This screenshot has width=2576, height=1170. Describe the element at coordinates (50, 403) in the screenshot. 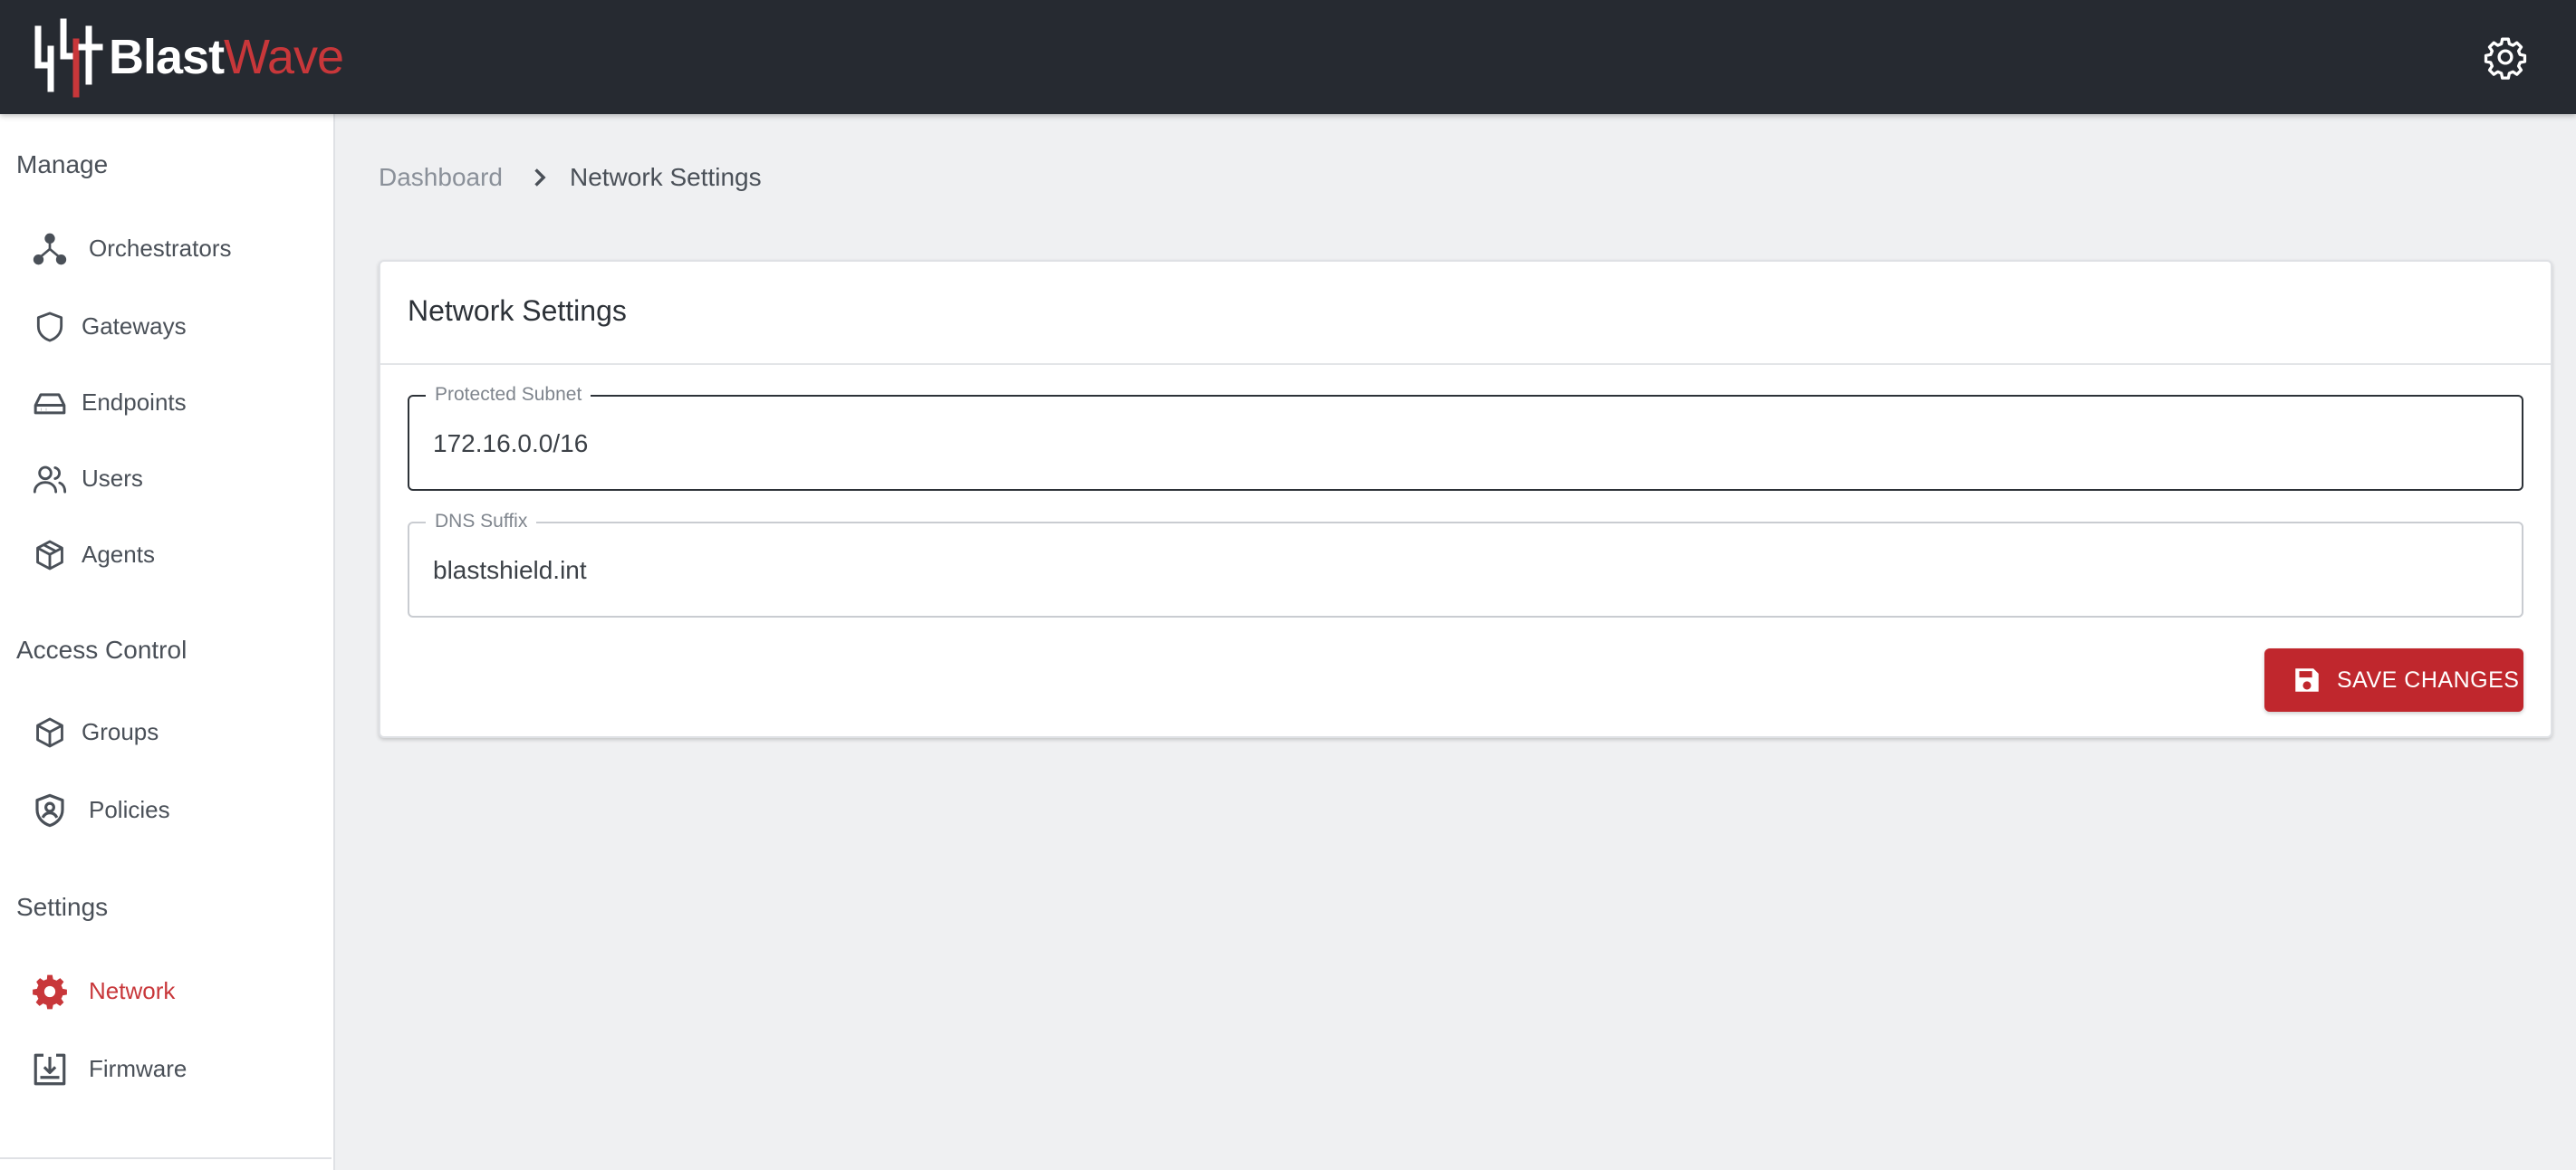

I see `hard-drive-icon` at that location.